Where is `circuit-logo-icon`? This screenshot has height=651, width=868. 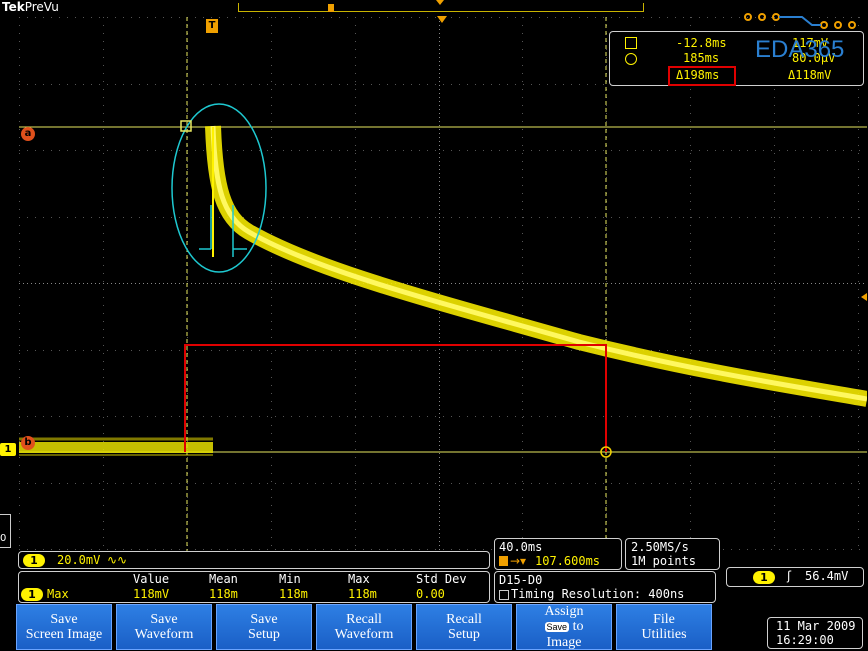 circuit-logo-icon is located at coordinates (800, 21).